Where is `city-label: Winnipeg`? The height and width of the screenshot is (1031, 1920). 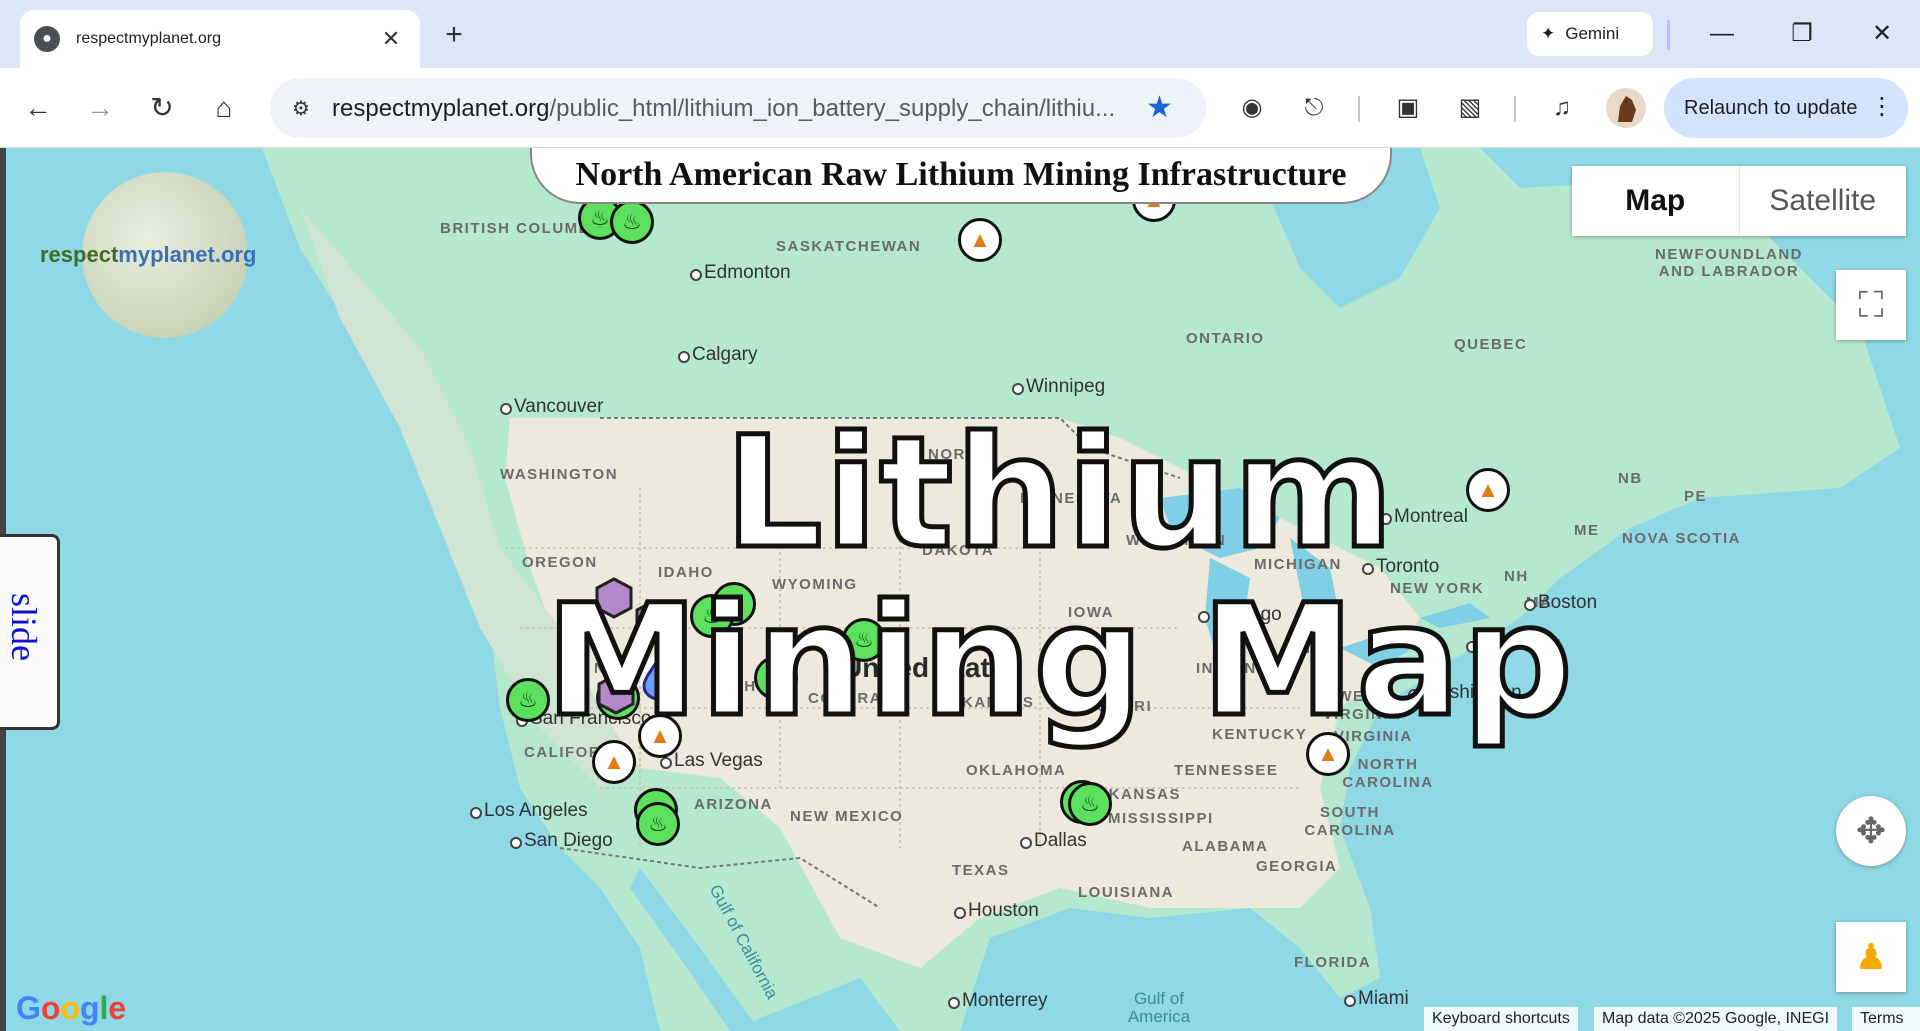 city-label: Winnipeg is located at coordinates (1058, 386).